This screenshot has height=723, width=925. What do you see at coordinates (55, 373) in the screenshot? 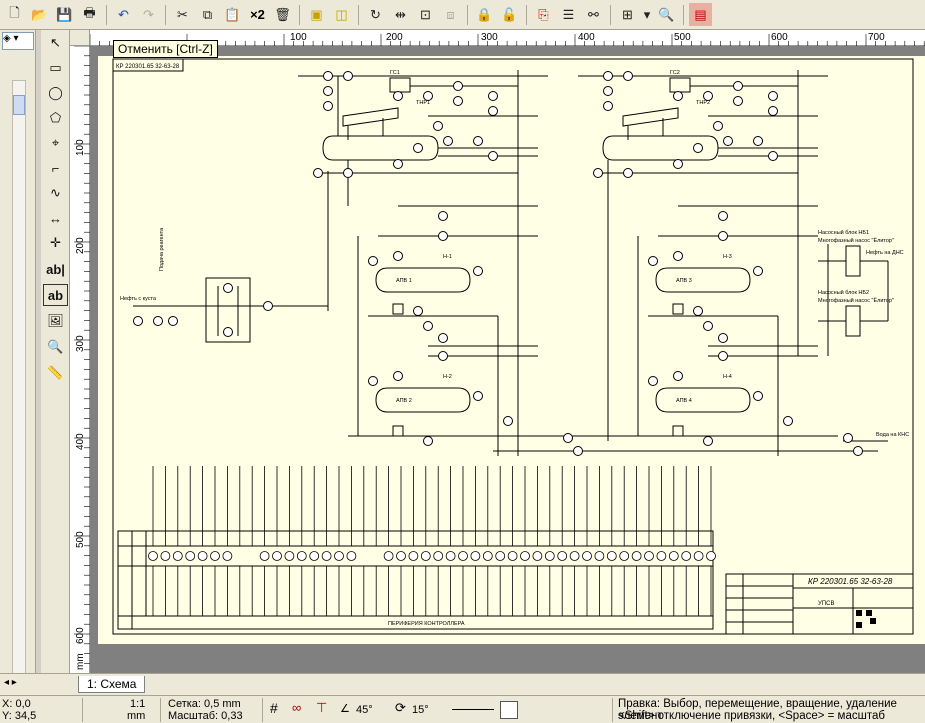
I see `measure-tool-icon: 📏` at bounding box center [55, 373].